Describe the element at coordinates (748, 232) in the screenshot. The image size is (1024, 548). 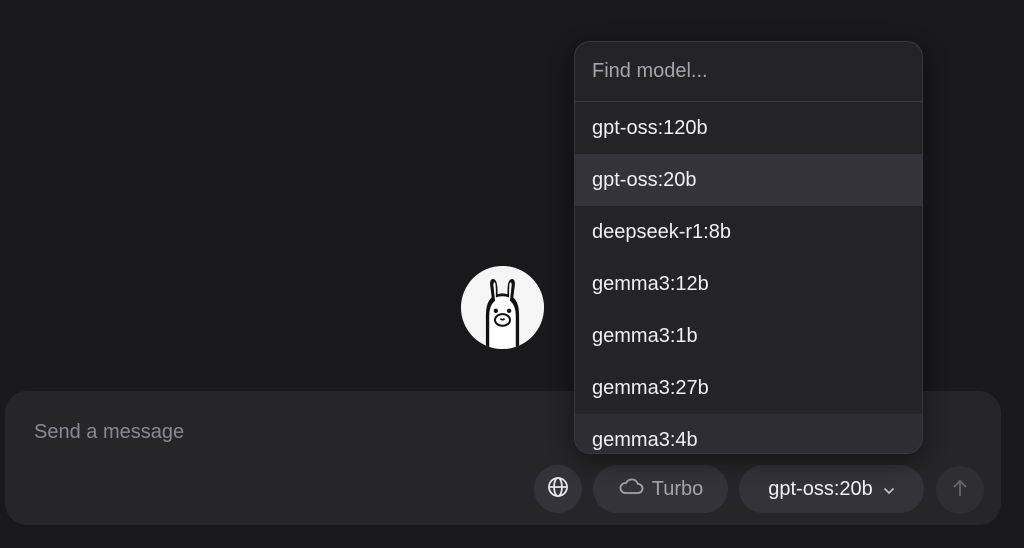
I see `model-option: deepseek-r1:8b` at that location.